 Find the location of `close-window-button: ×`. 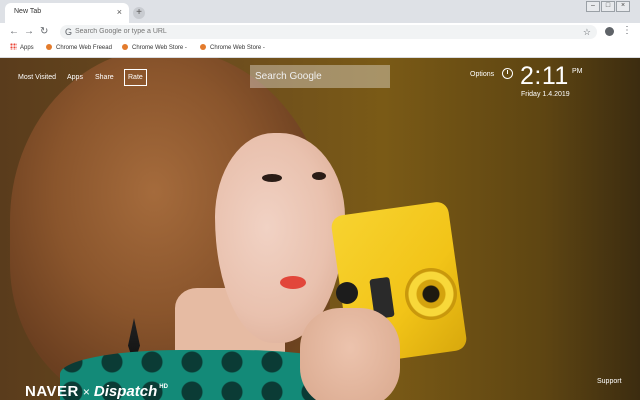

close-window-button: × is located at coordinates (623, 6).